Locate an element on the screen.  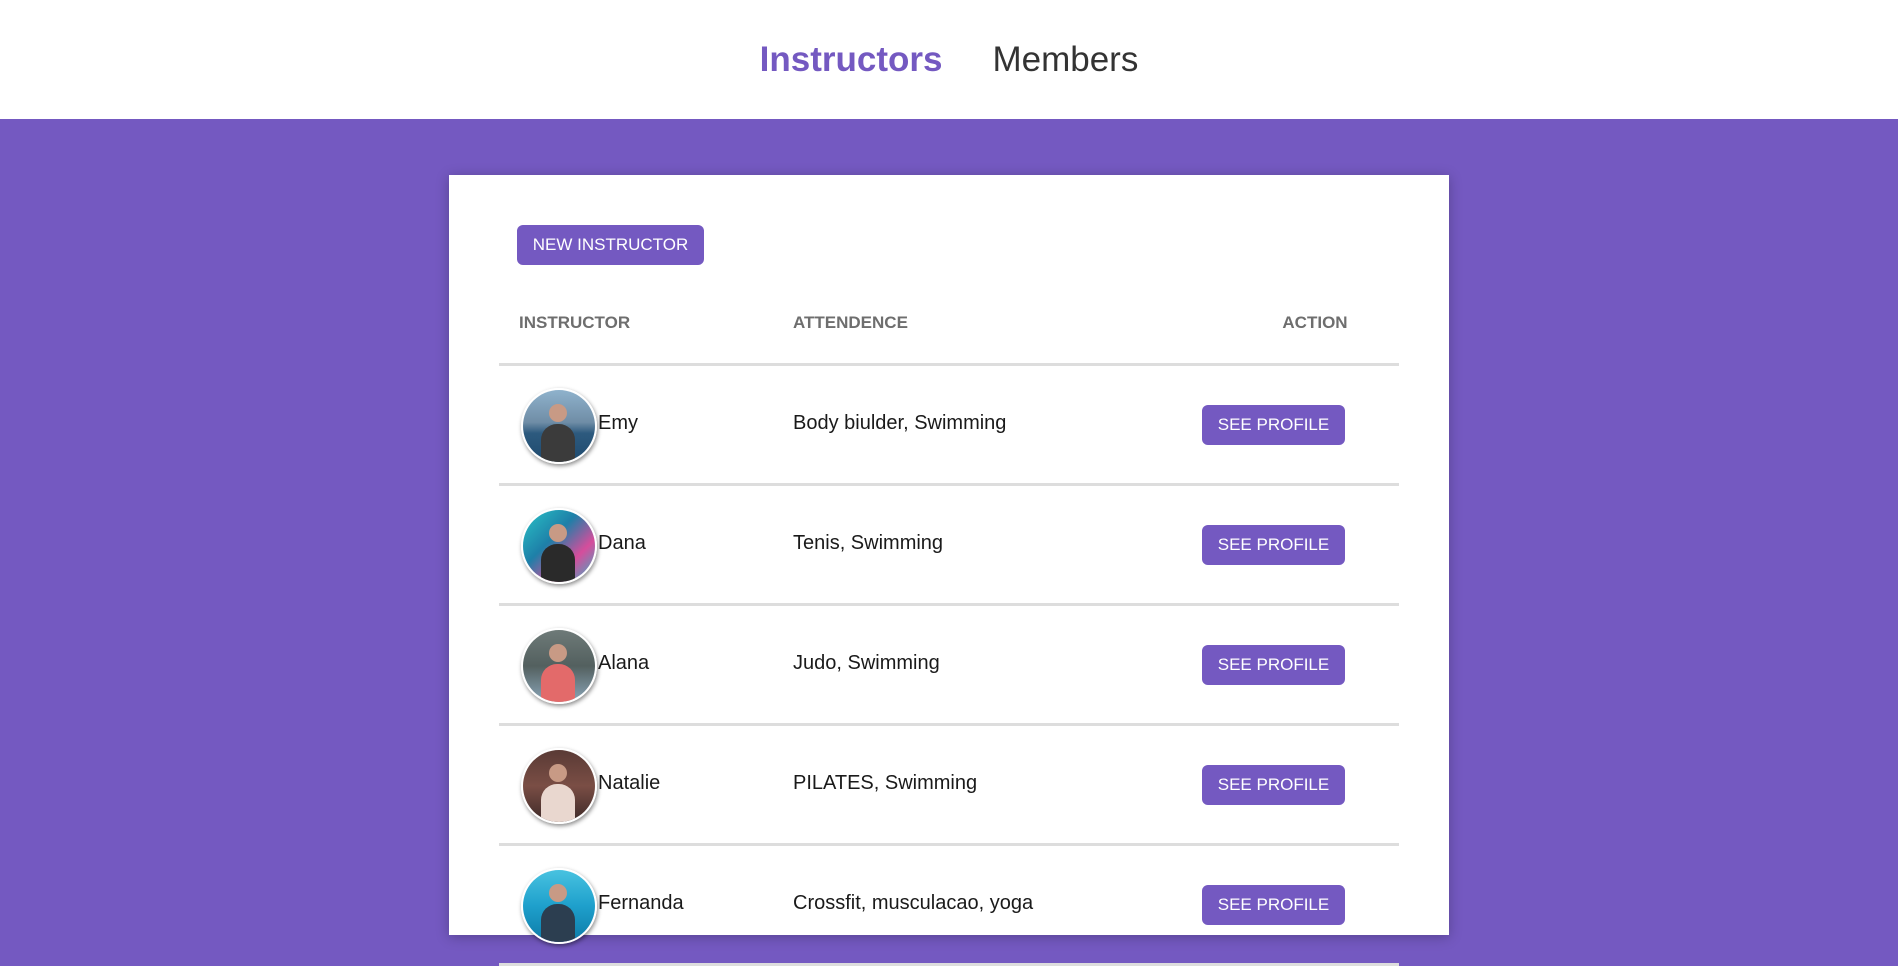
table-row: Emy Body biulder, Swimming SEE PROFILE is located at coordinates (949, 426).